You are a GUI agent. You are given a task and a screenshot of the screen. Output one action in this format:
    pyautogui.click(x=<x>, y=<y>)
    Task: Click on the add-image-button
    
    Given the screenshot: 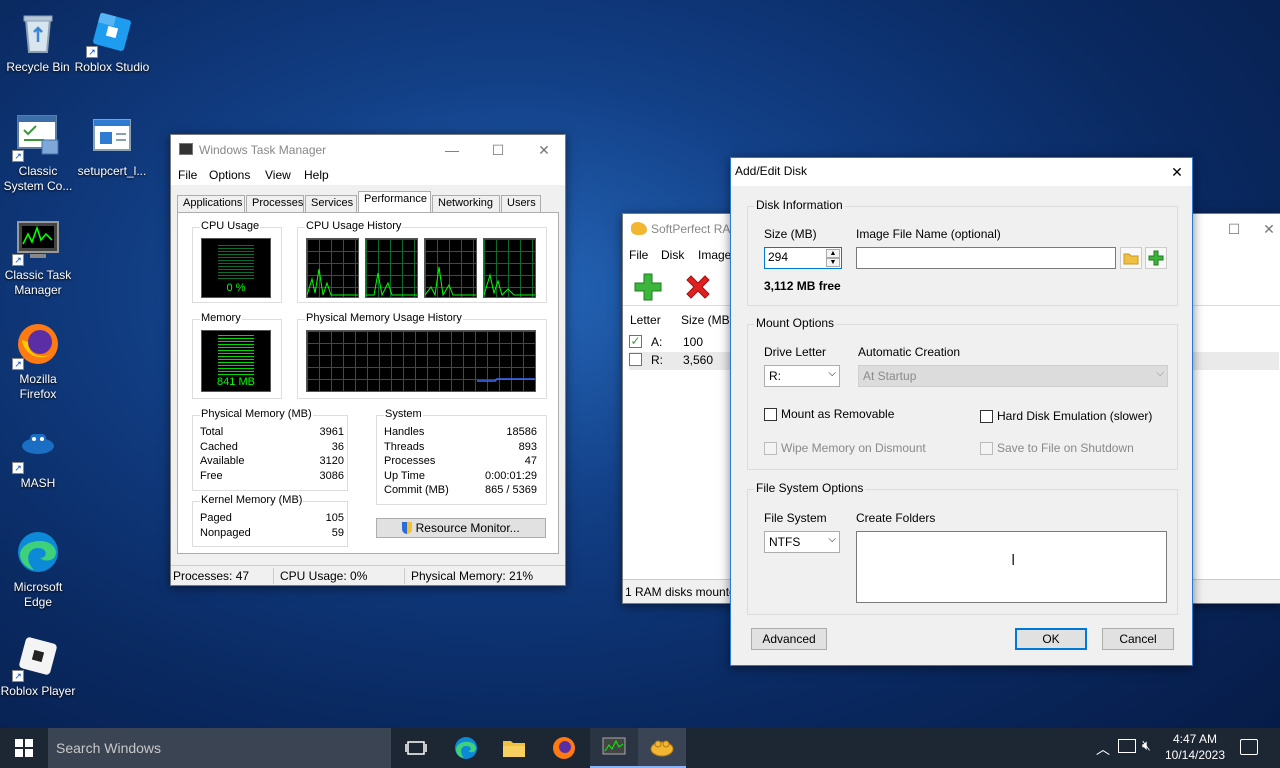 What is the action you would take?
    pyautogui.click(x=1156, y=258)
    